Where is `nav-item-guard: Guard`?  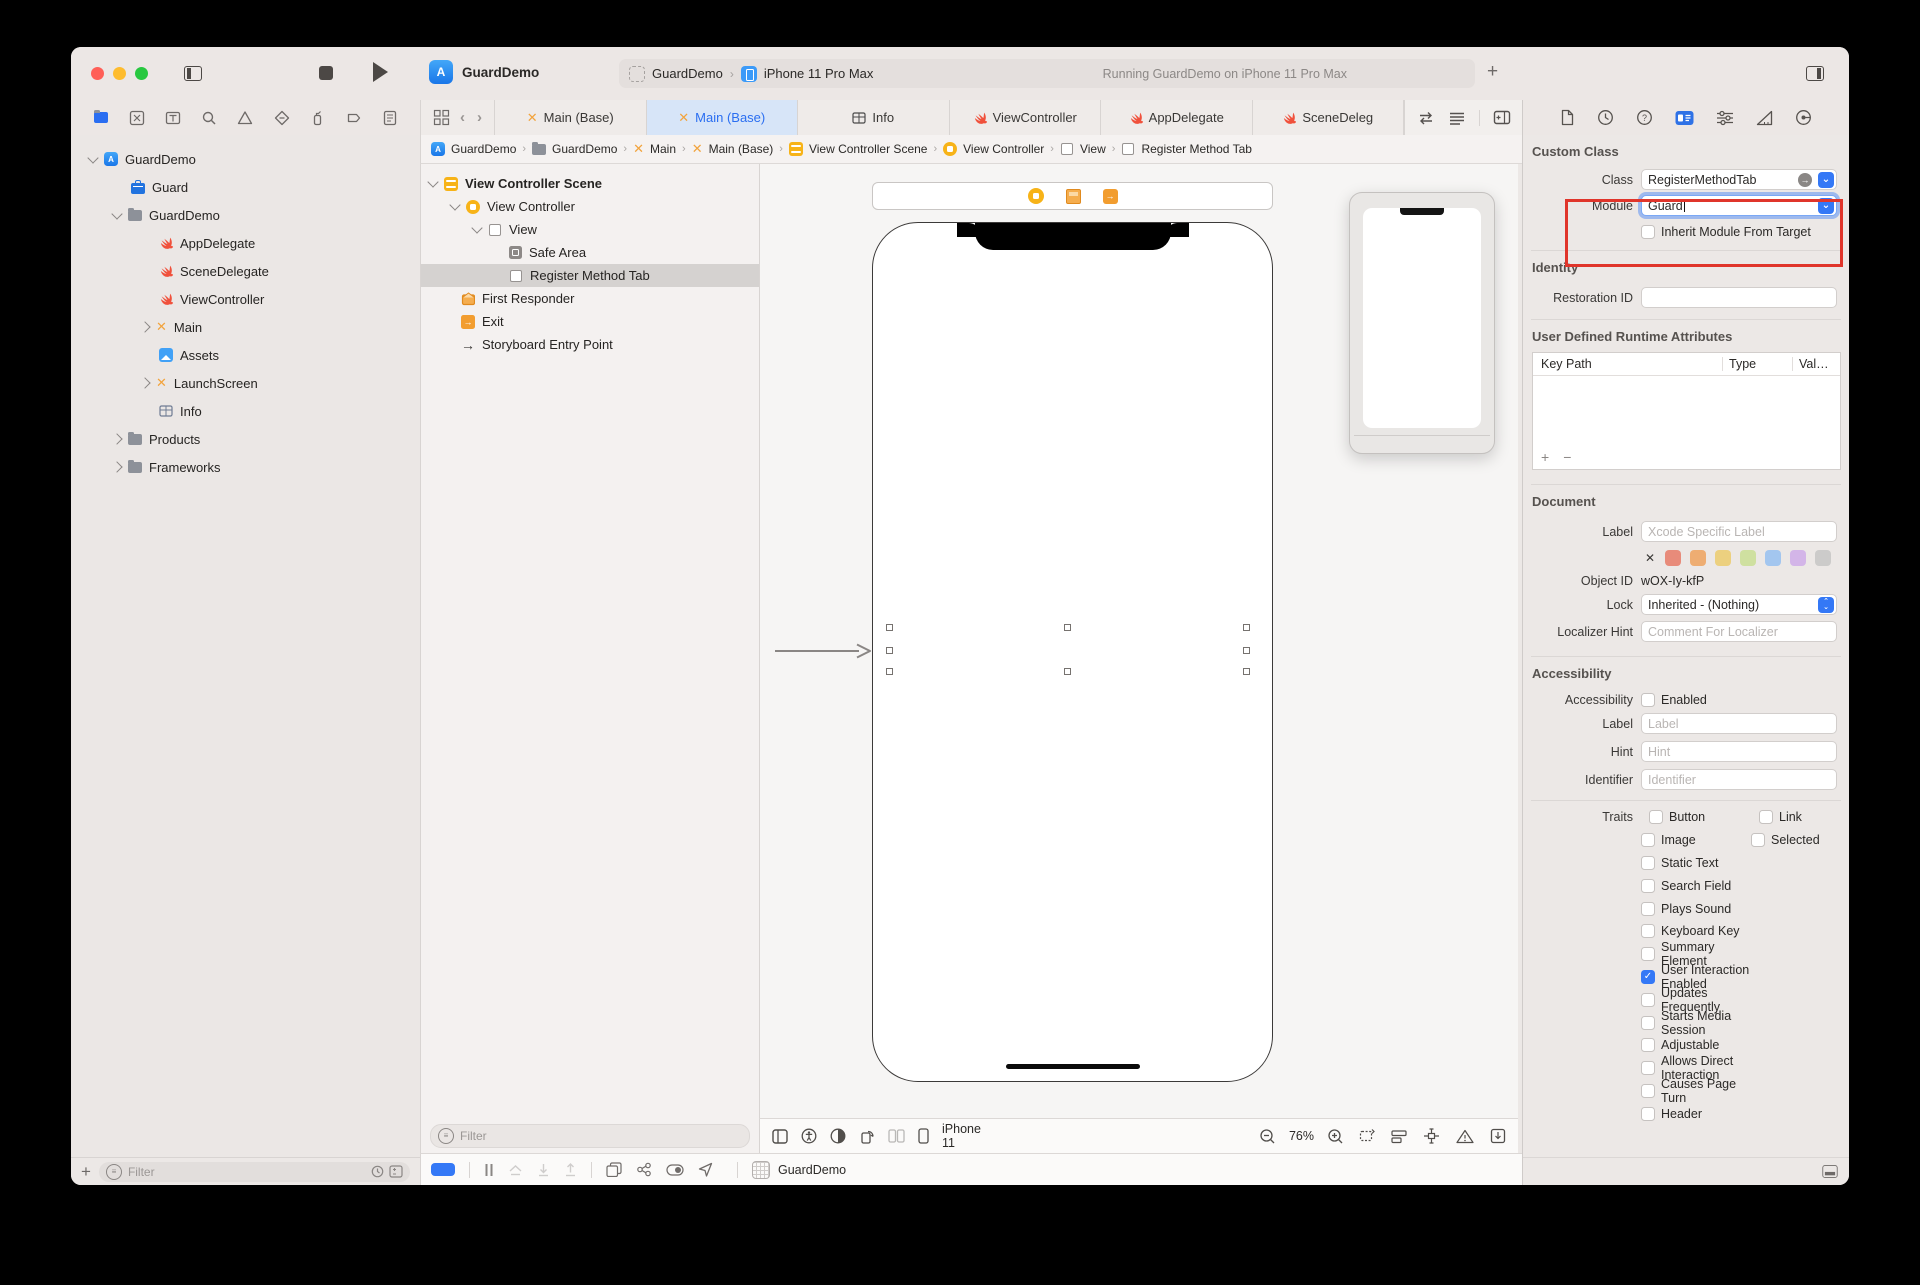 nav-item-guard: Guard is located at coordinates (245, 187).